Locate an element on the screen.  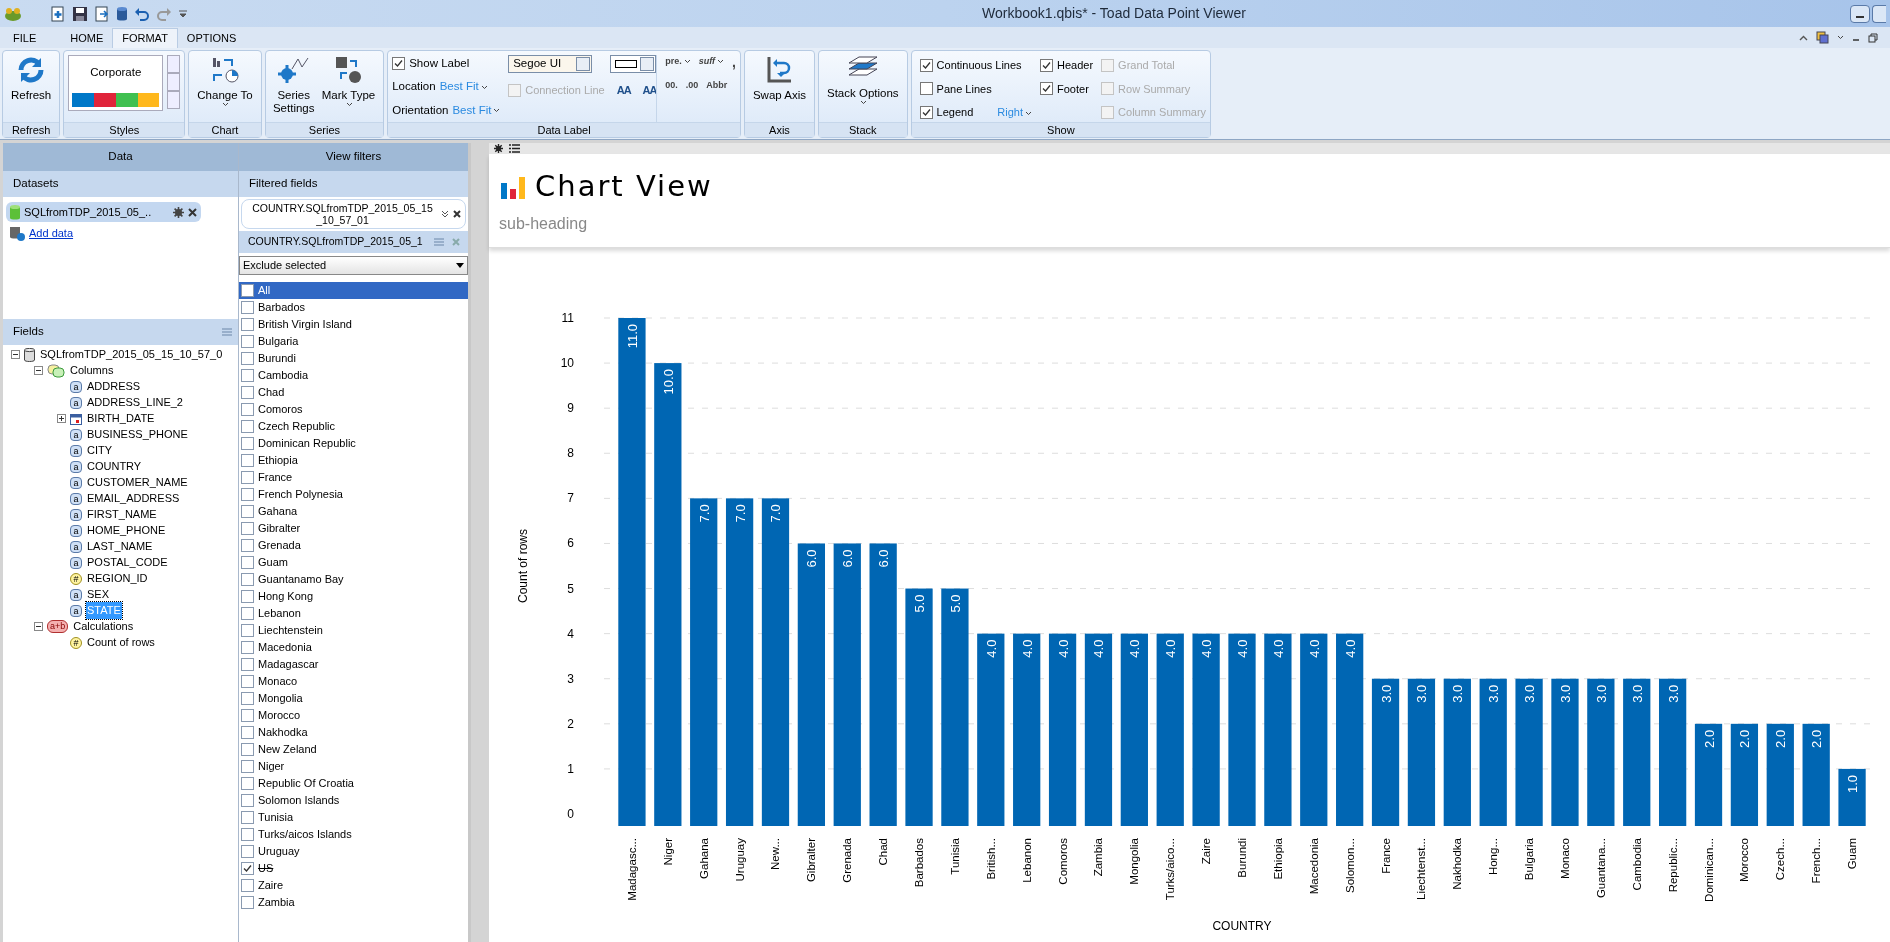
suffix-button: suff is located at coordinates (711, 62).